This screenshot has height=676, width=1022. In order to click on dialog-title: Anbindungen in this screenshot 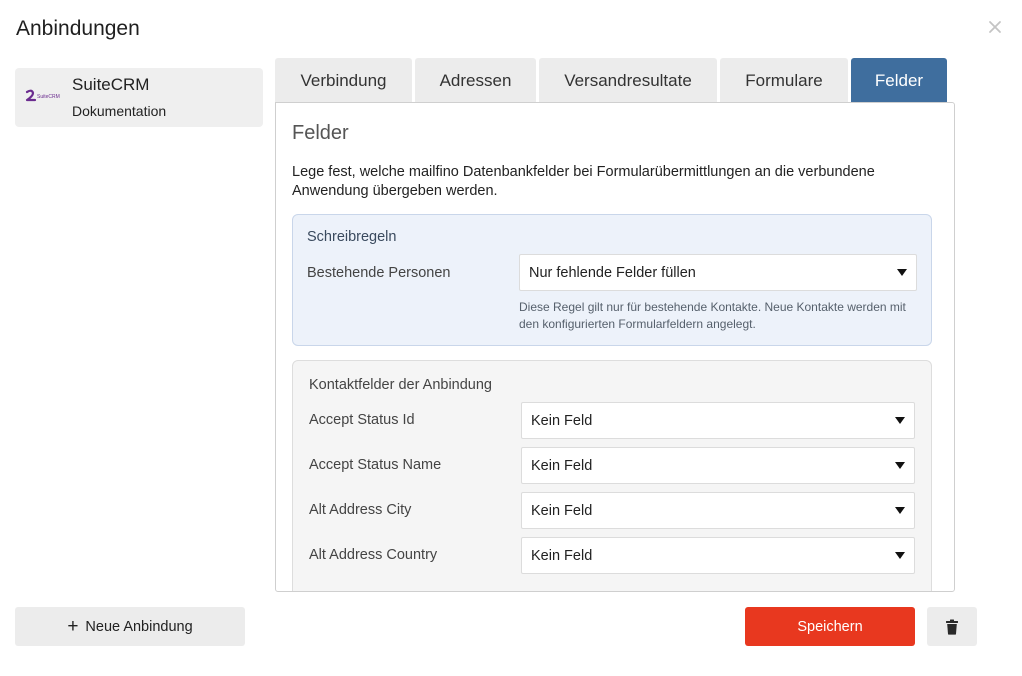, I will do `click(78, 28)`.